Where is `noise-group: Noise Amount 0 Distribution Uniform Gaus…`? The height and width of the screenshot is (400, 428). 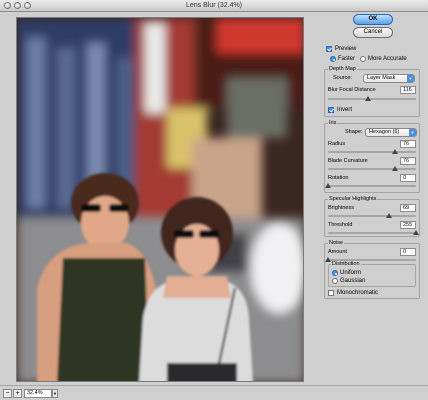
noise-group: Noise Amount 0 Distribution Uniform Gaus… is located at coordinates (372, 269).